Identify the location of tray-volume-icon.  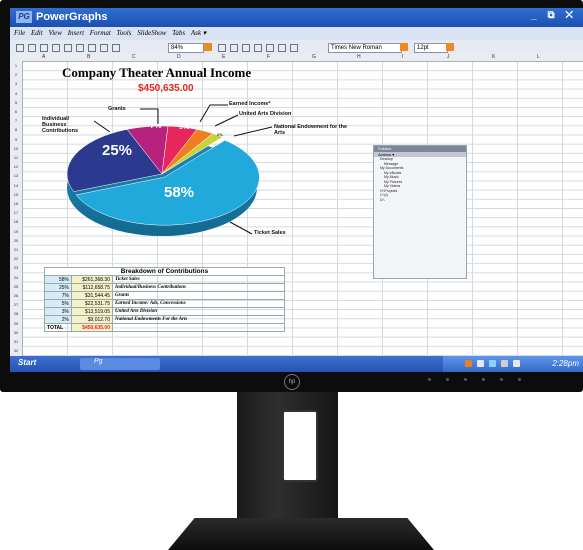
(492, 363).